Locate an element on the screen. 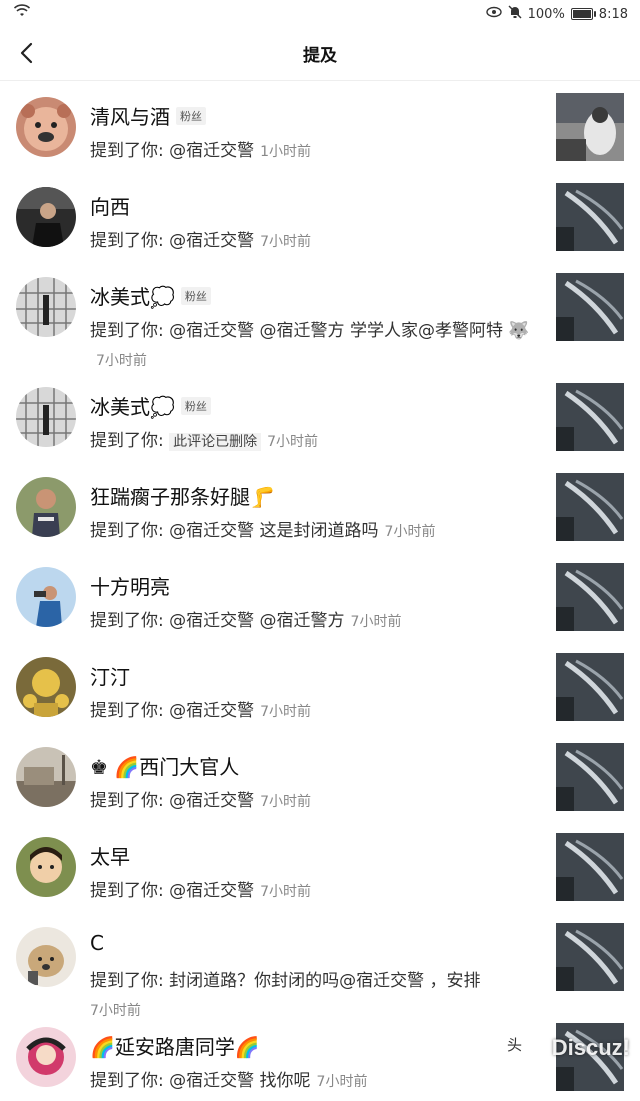  discuz-watermark: Discuz! is located at coordinates (591, 1048).